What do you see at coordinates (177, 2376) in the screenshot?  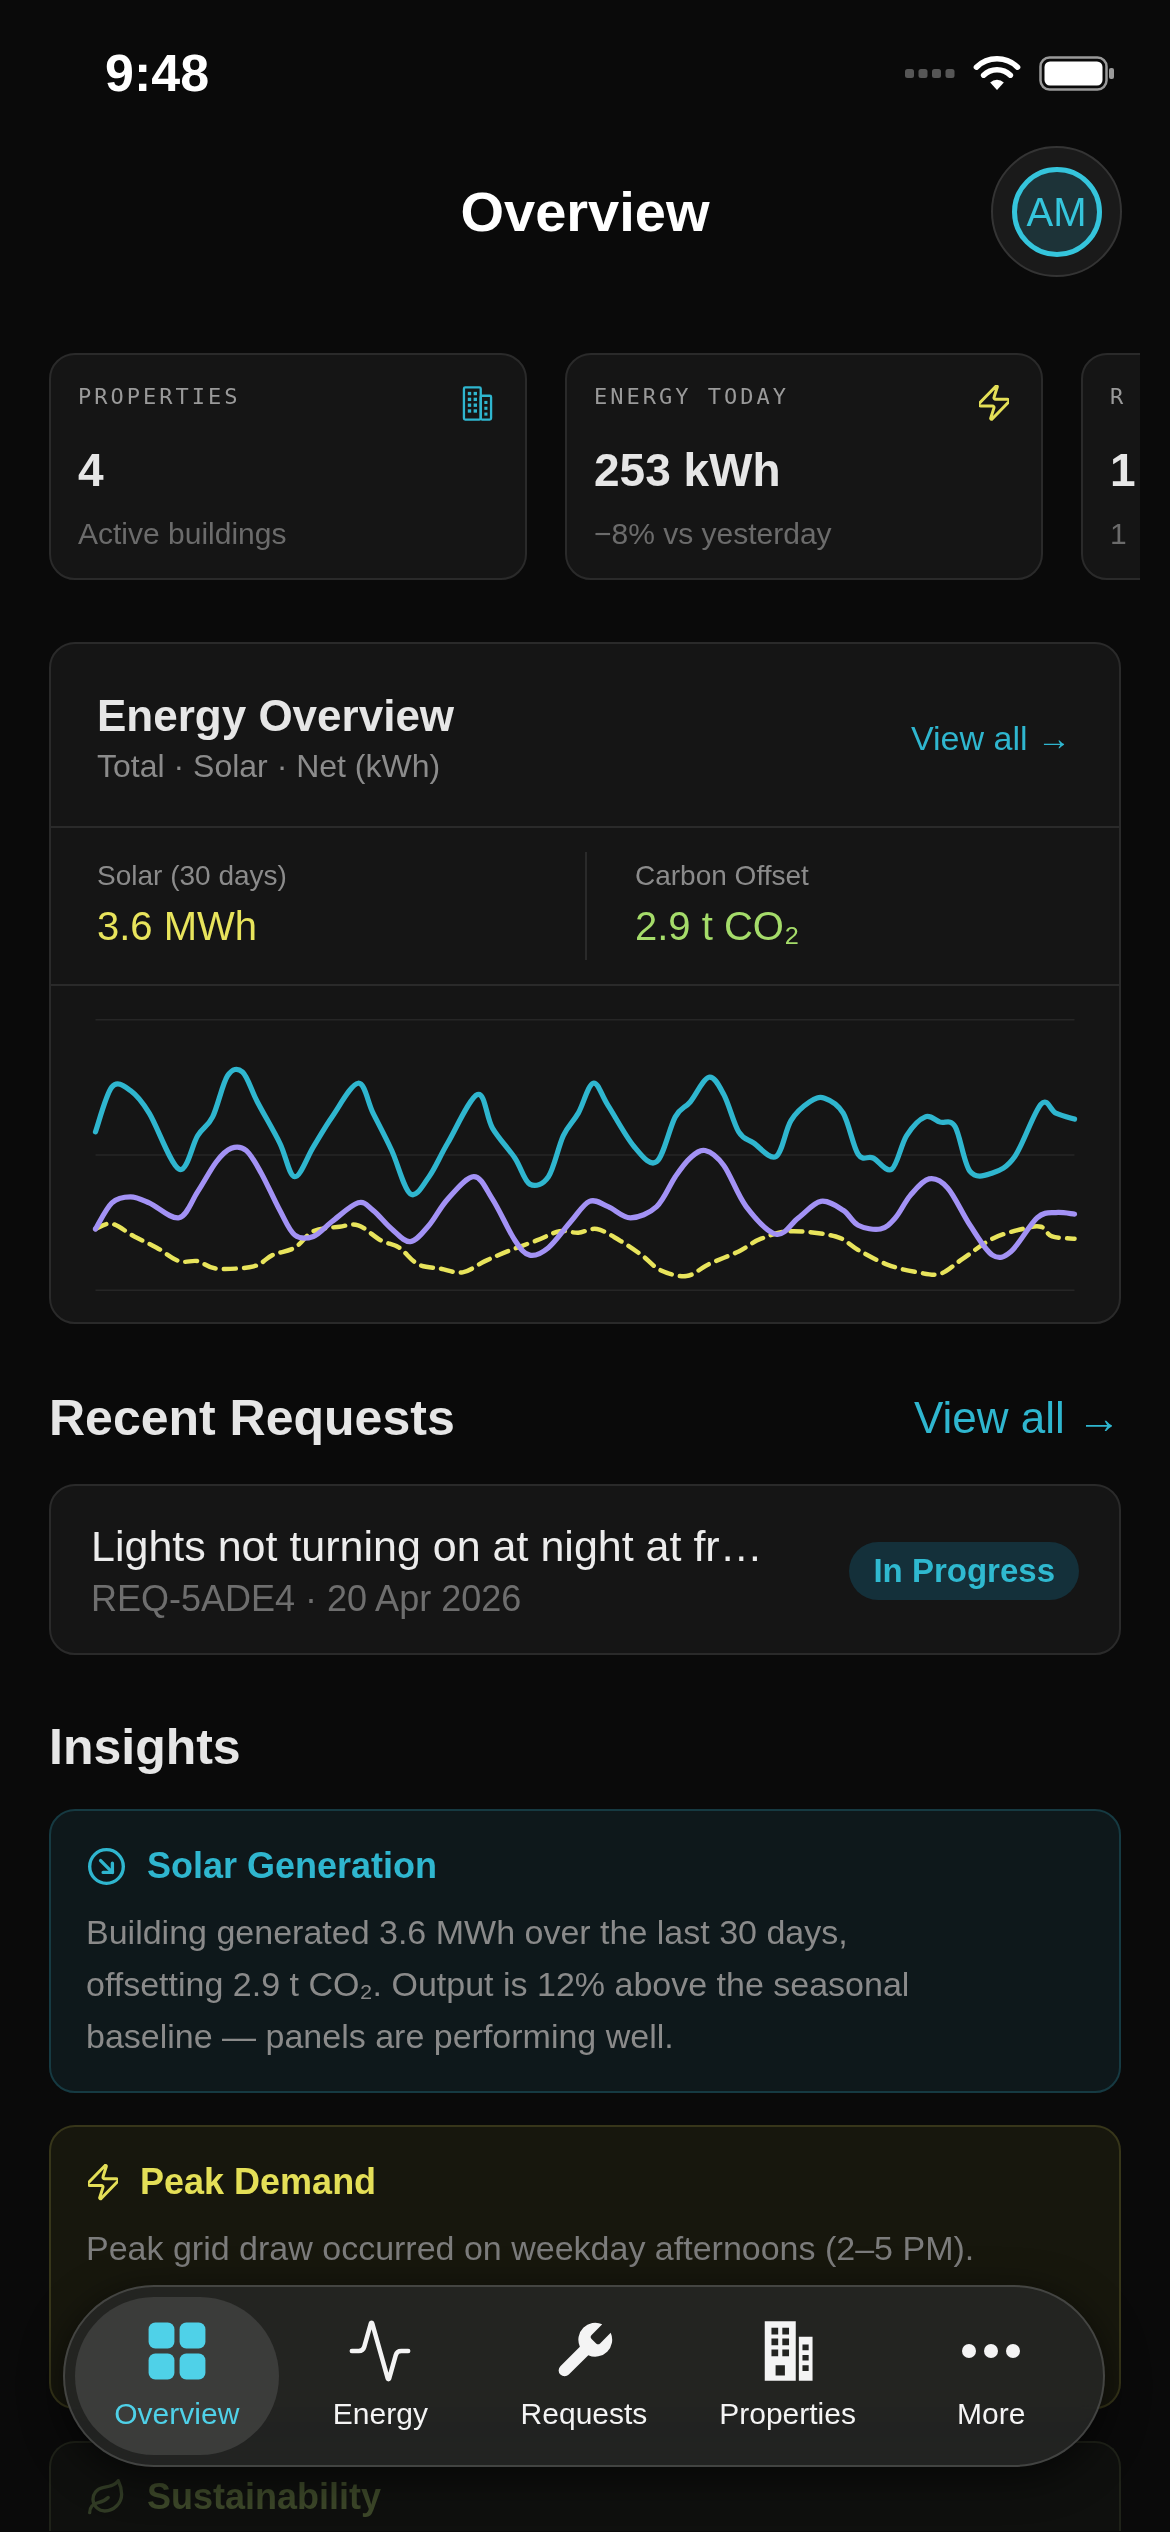 I see `tab-button: Overview` at bounding box center [177, 2376].